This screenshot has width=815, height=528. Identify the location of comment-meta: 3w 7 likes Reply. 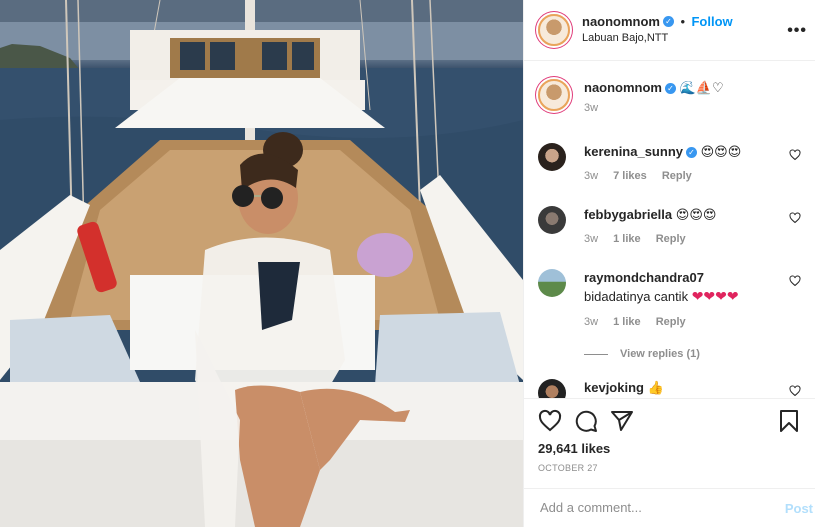
(692, 176).